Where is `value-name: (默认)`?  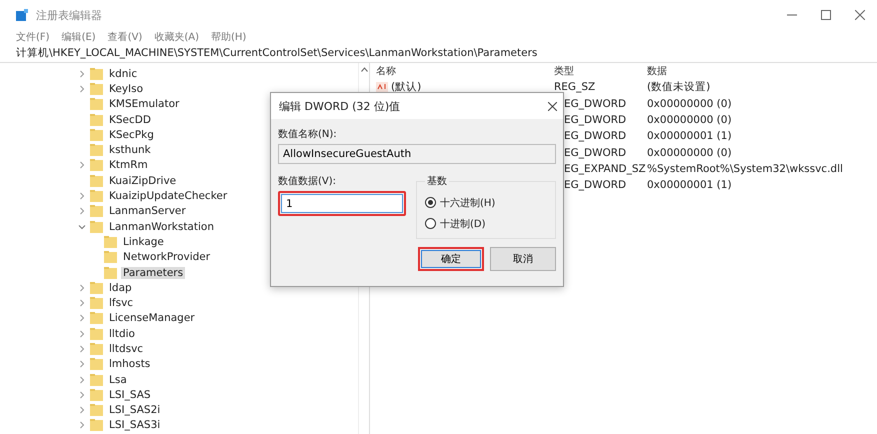 value-name: (默认) is located at coordinates (406, 87).